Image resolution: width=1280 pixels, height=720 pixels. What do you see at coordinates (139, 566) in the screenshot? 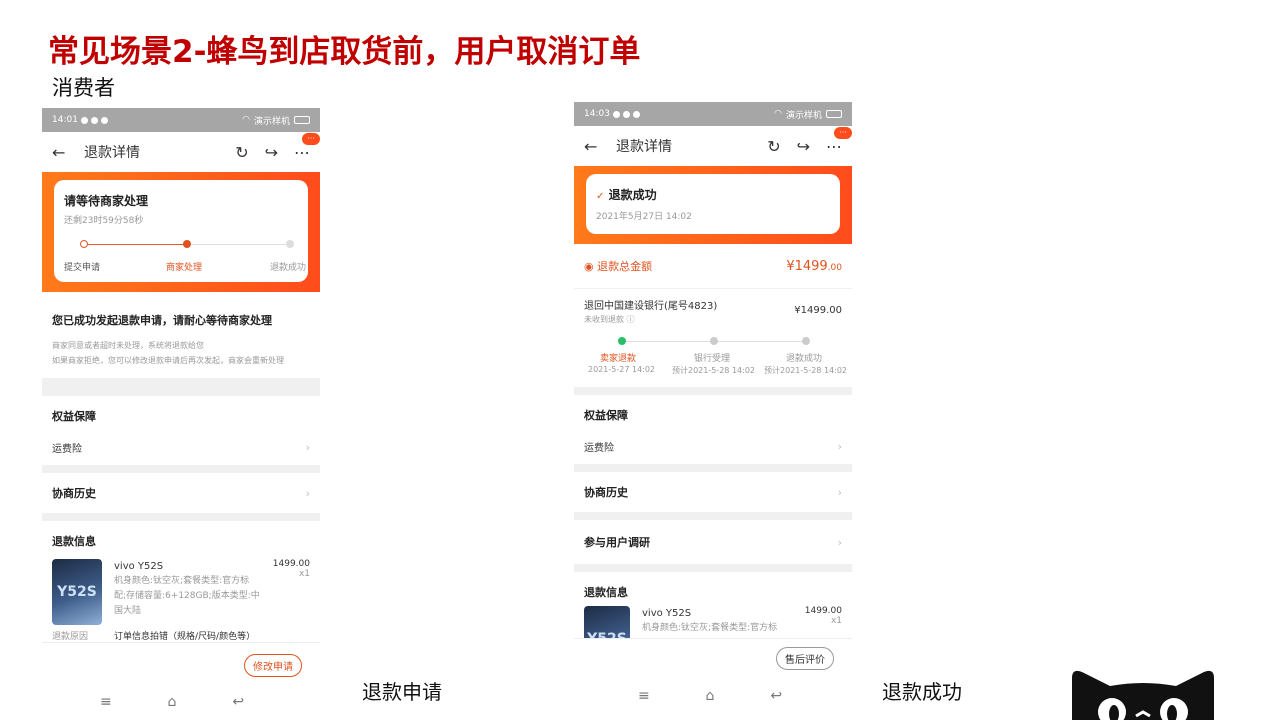
I see `product-name: vivo Y52S` at bounding box center [139, 566].